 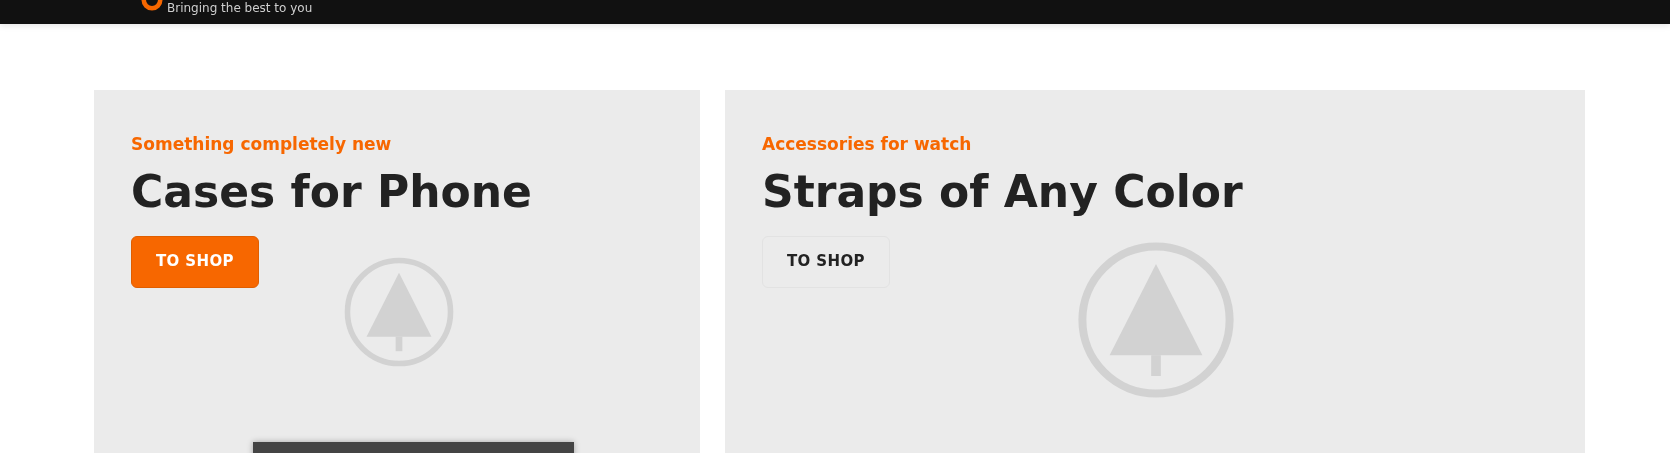 I want to click on shop-button: TO SHOP, so click(x=826, y=261).